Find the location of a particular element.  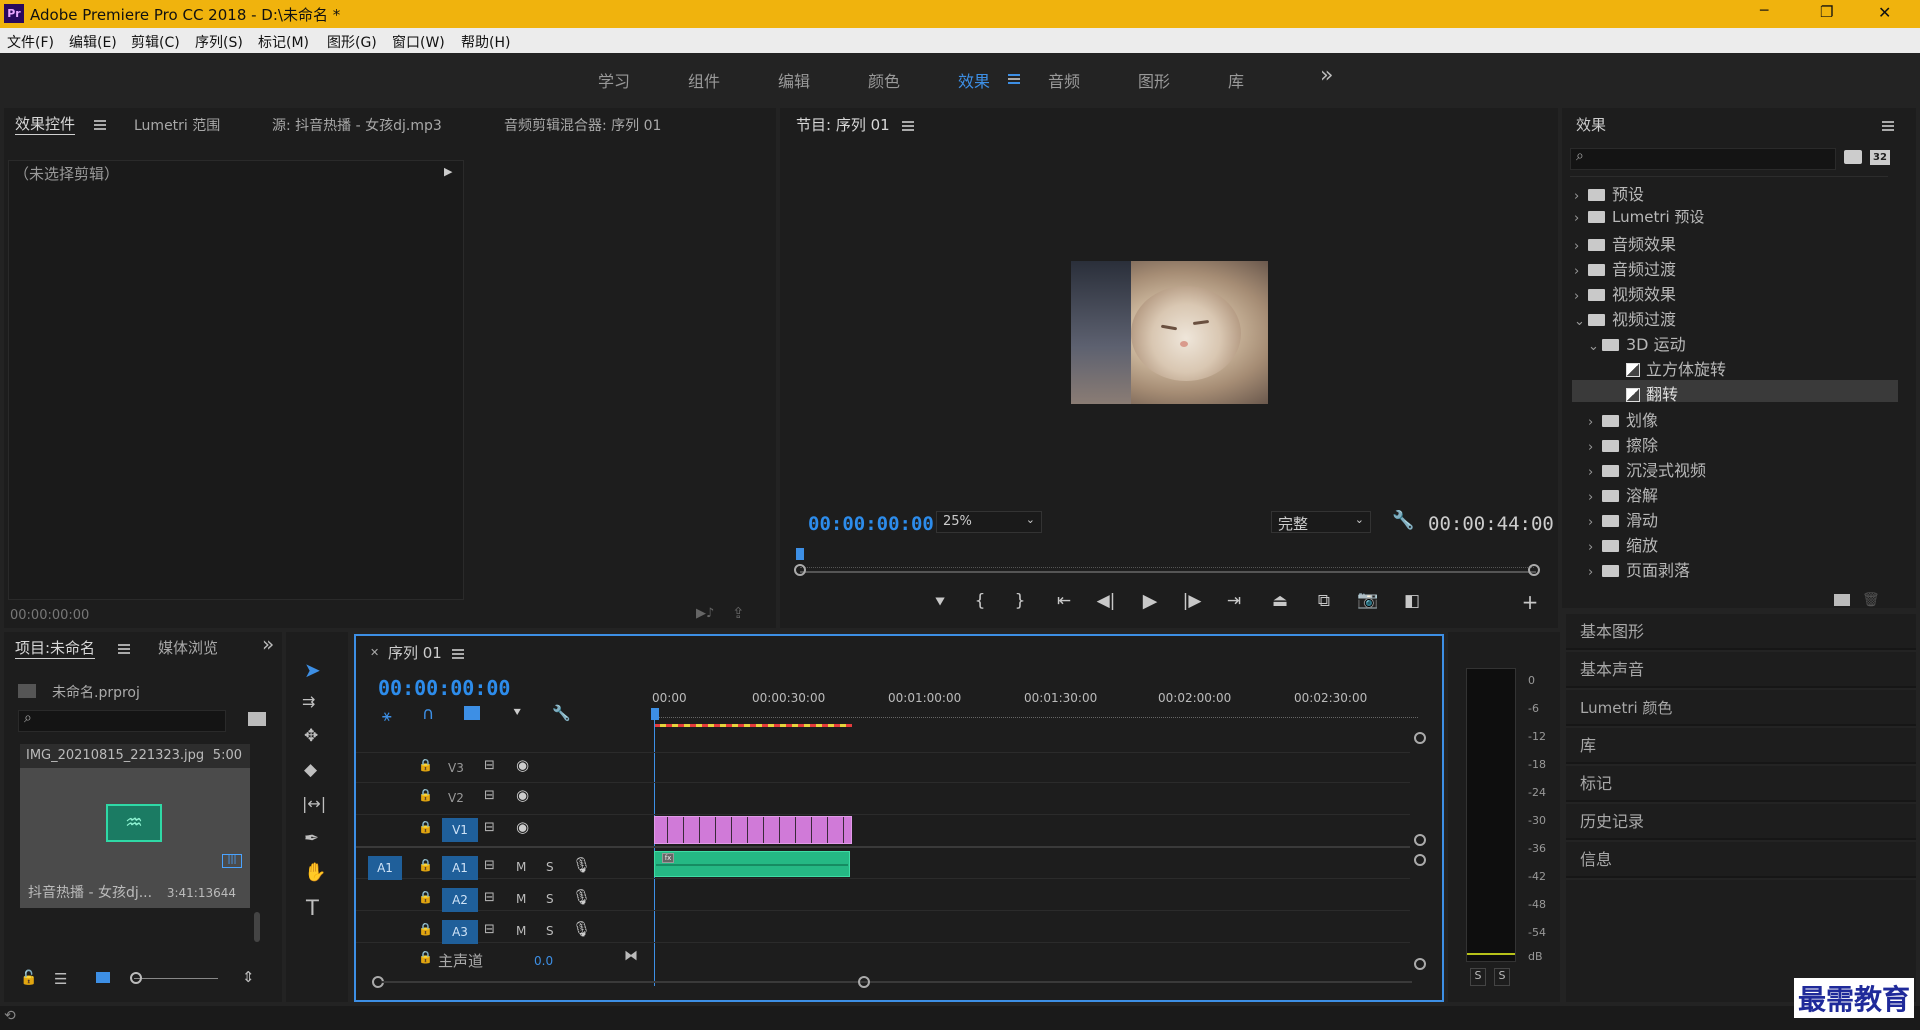

source-patch-a1: A1 is located at coordinates (385, 868).